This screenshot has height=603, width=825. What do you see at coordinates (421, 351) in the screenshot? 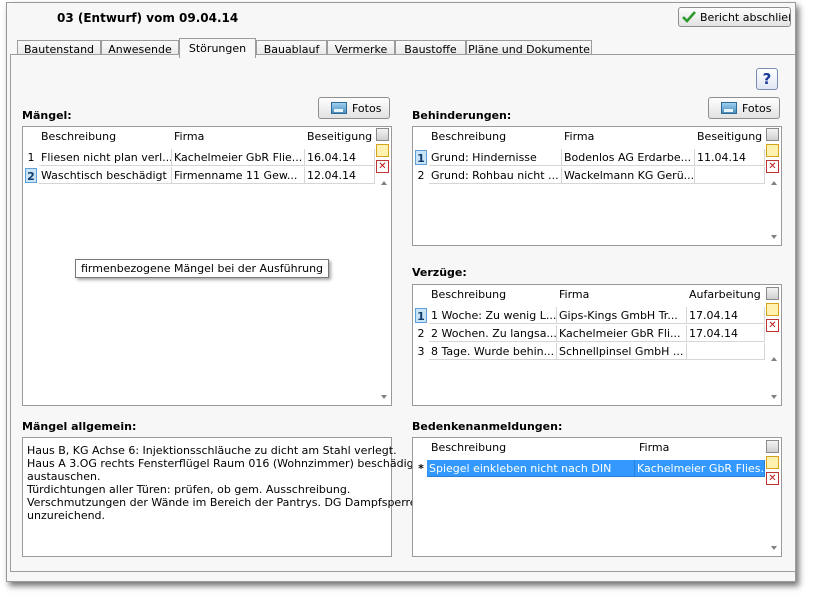
I see `row-number: 3` at bounding box center [421, 351].